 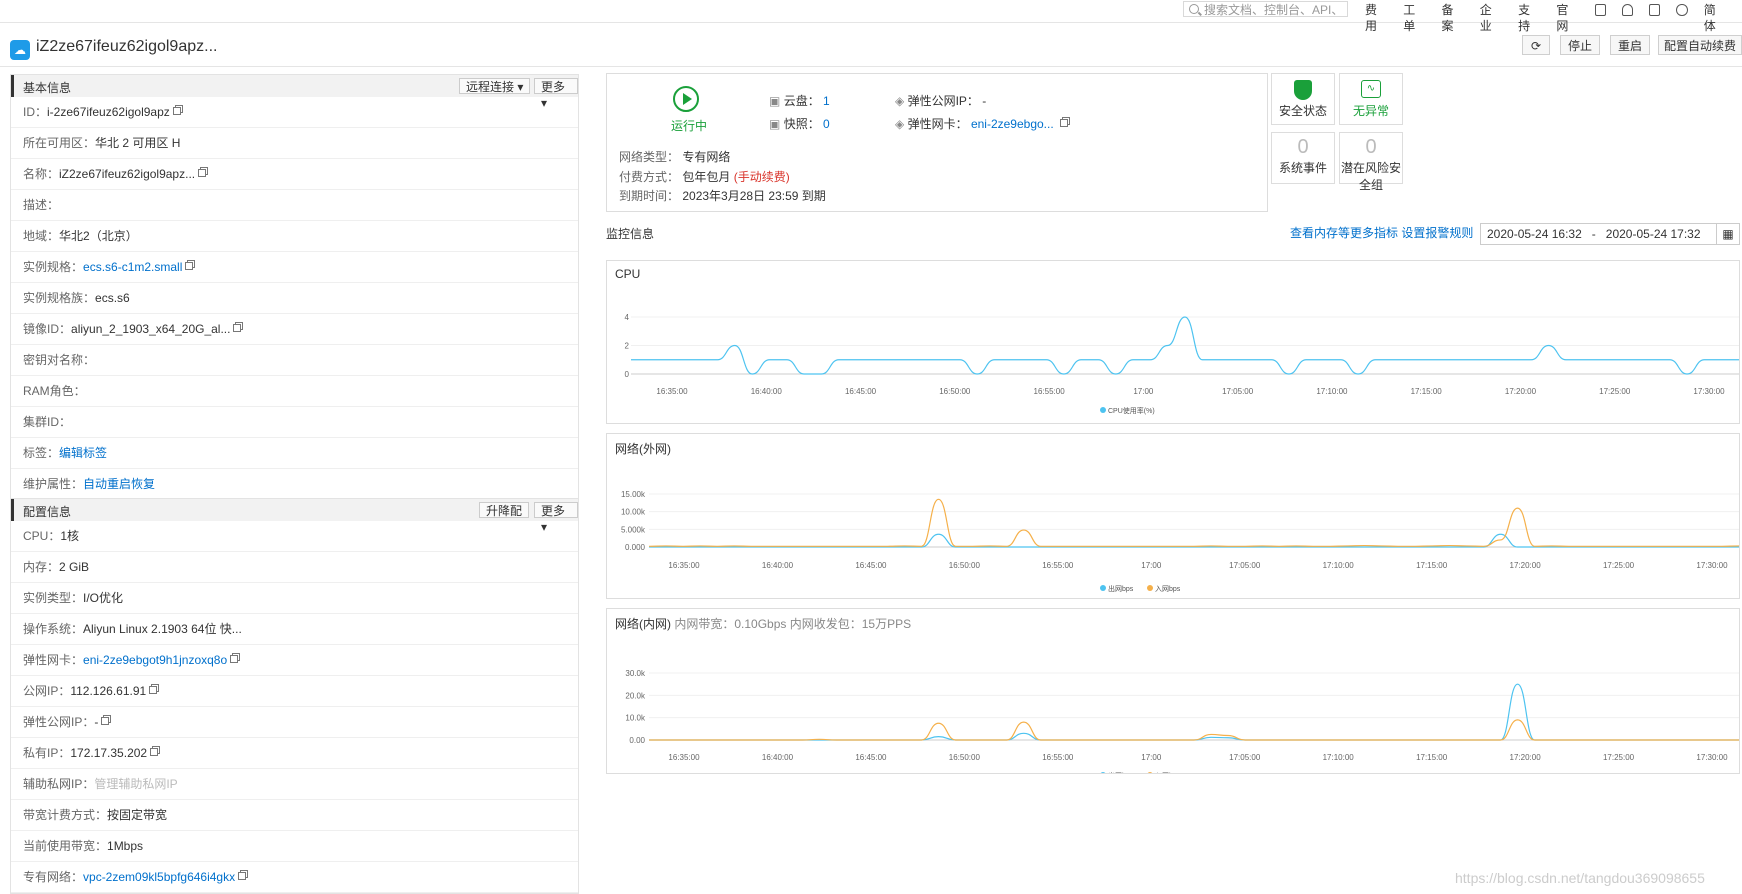 What do you see at coordinates (1630, 45) in the screenshot?
I see `restart-button: 重启` at bounding box center [1630, 45].